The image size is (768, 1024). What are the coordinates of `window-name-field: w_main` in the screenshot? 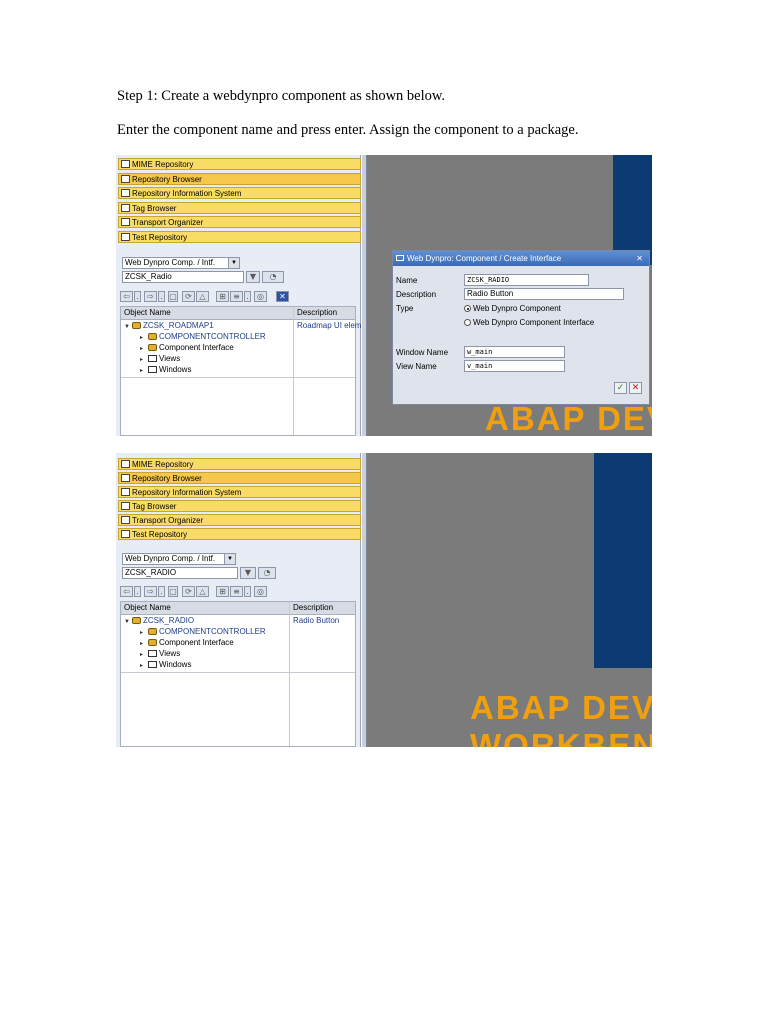 It's located at (514, 352).